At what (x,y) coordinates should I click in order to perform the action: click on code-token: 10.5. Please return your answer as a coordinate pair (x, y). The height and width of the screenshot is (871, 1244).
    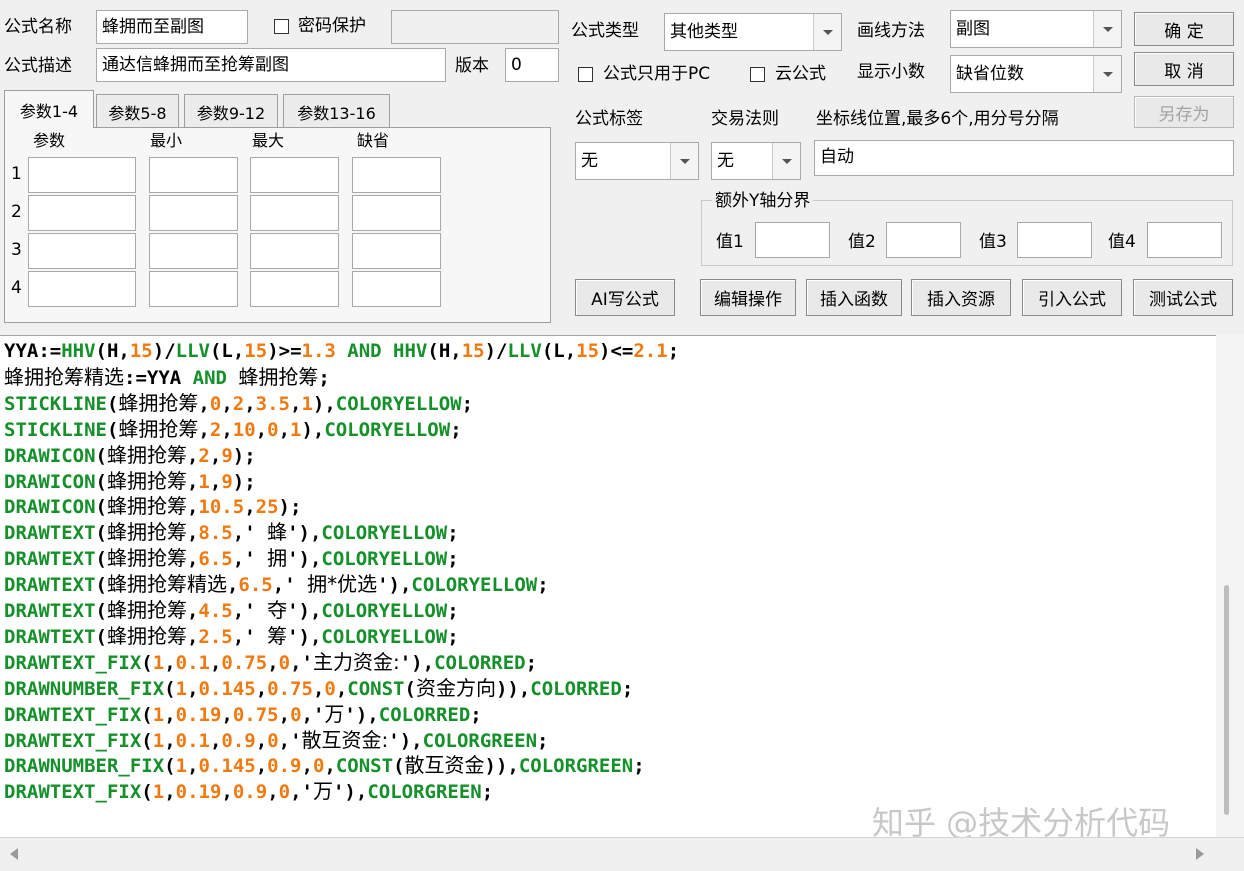
    Looking at the image, I should click on (221, 507).